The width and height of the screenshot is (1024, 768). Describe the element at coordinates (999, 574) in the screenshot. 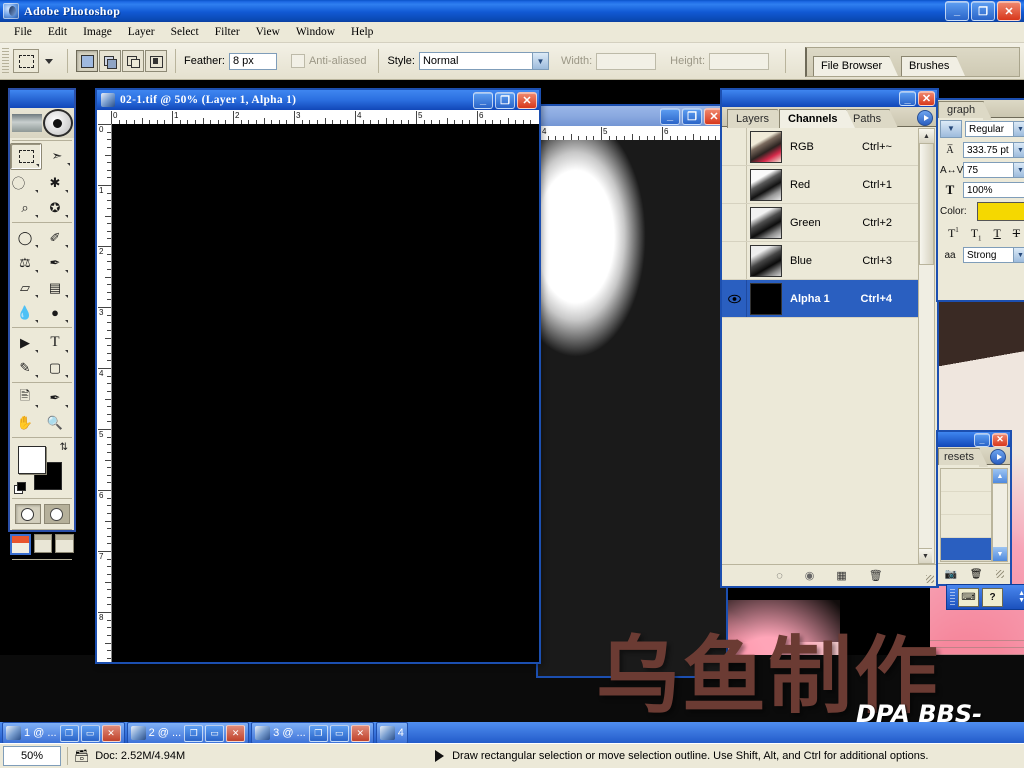

I see `resize-grip` at that location.